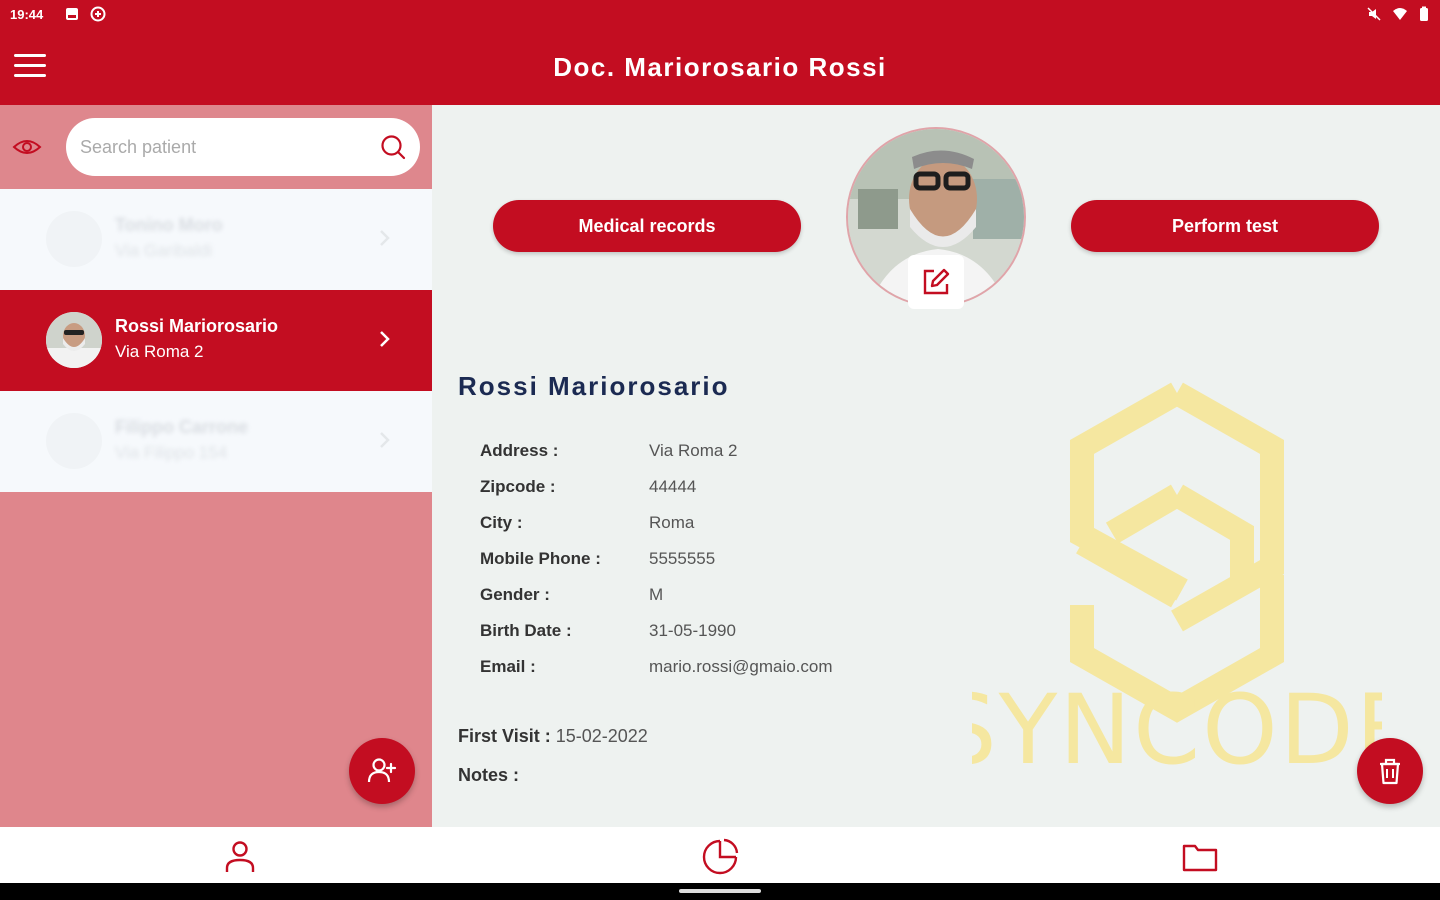 The image size is (1440, 900). Describe the element at coordinates (720, 15) in the screenshot. I see `status-bar: 19:44` at that location.